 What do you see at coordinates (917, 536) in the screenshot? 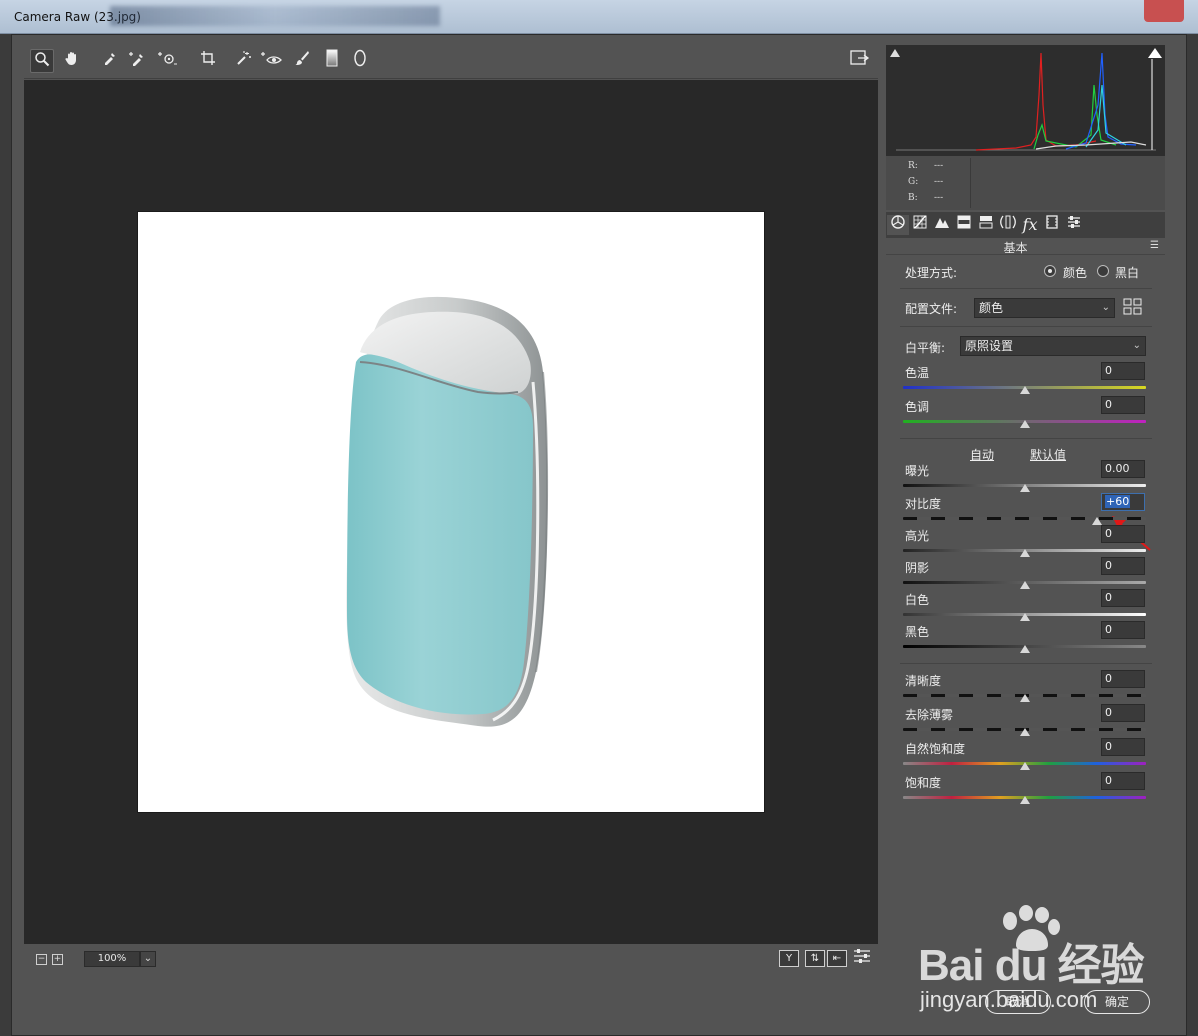
I see `slider-label: 高光` at bounding box center [917, 536].